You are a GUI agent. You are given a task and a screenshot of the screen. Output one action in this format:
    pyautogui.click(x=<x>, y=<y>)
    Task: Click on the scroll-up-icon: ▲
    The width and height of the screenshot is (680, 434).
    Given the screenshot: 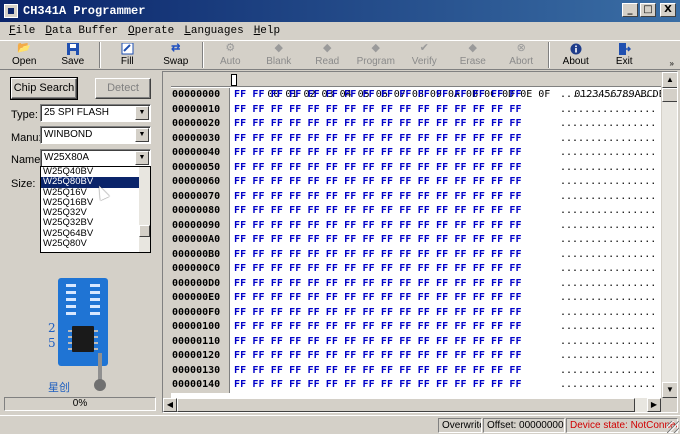 What is the action you would take?
    pyautogui.click(x=669, y=80)
    